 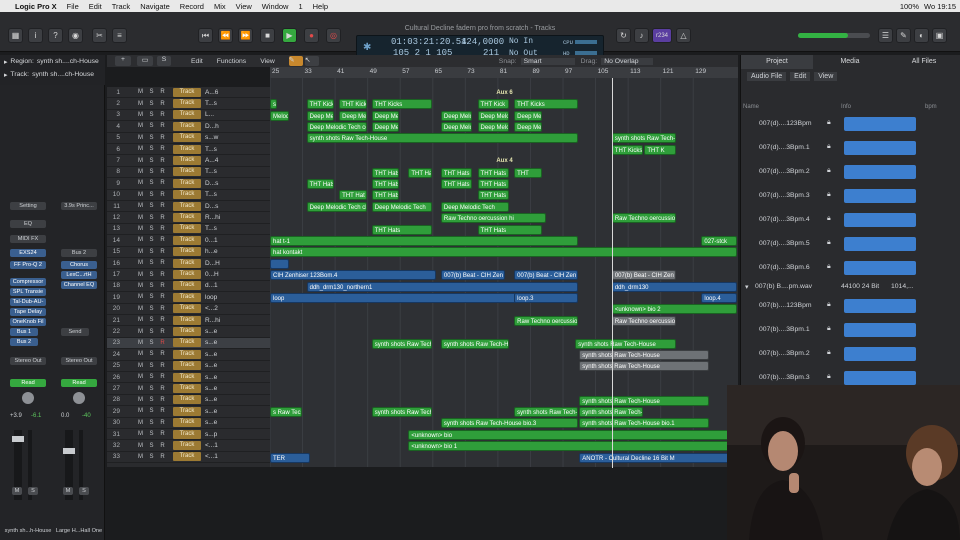 What do you see at coordinates (850, 331) in the screenshot?
I see `file-row: 007(b)....3Bpm.1 🔒︎` at bounding box center [850, 331].